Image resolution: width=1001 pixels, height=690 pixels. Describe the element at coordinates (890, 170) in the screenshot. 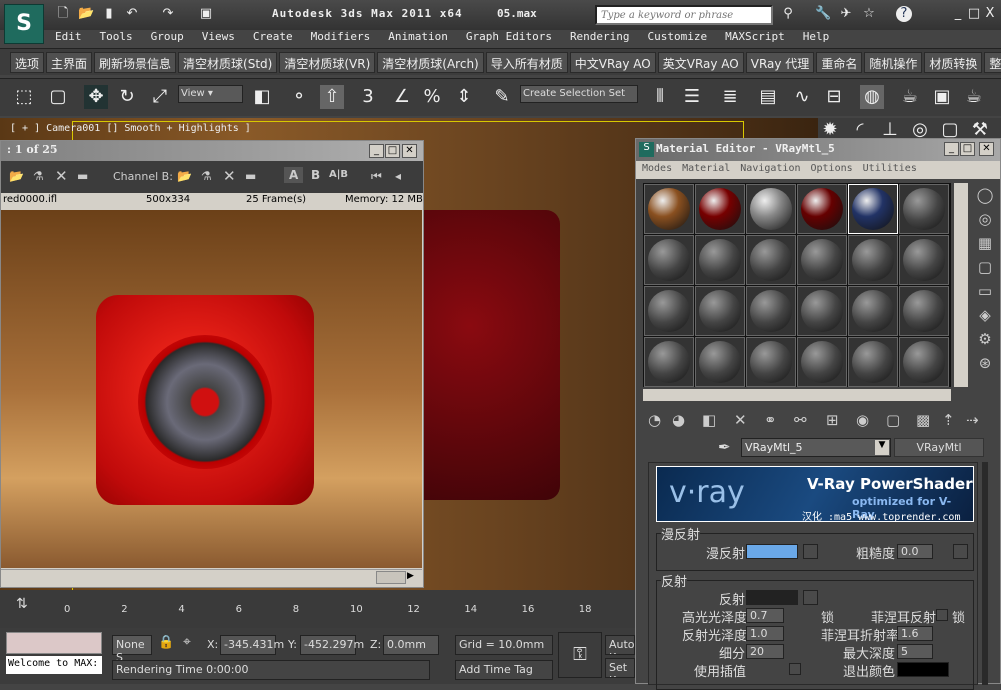

I see `menu-utilities: Utilities` at that location.